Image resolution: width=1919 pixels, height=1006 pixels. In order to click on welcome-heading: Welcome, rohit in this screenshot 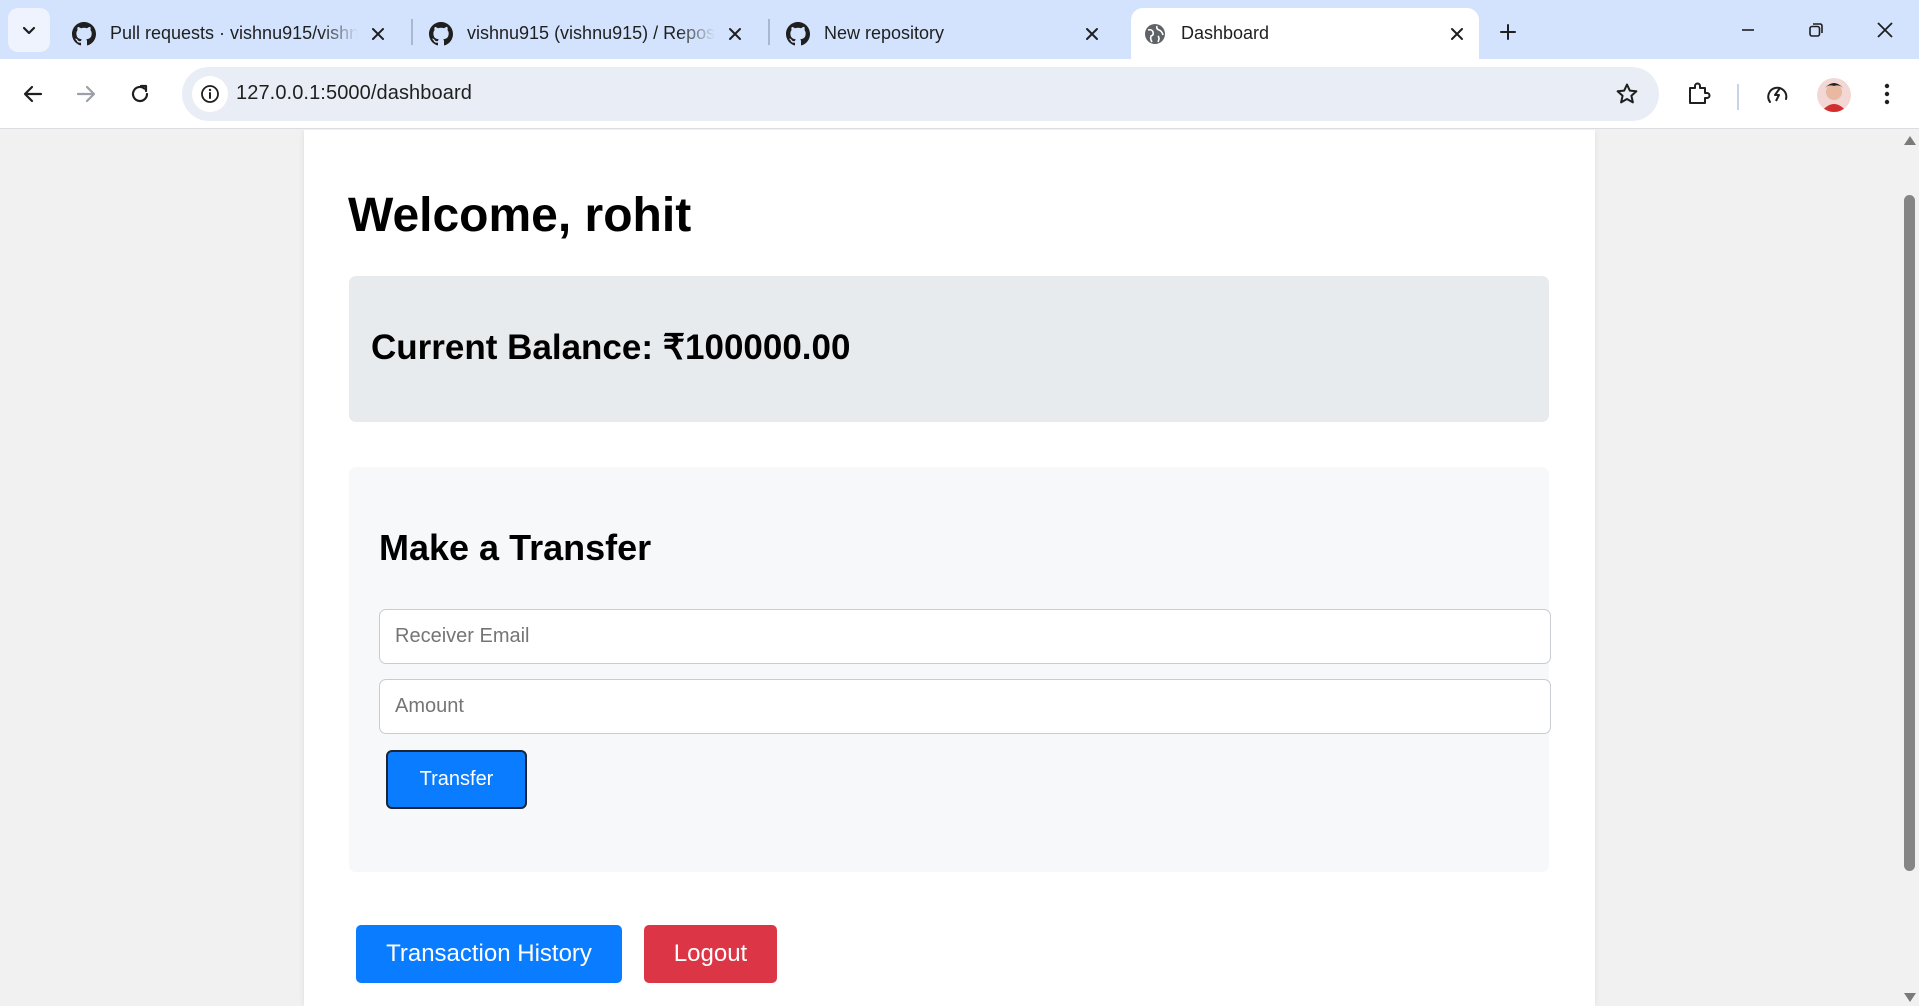, I will do `click(520, 215)`.